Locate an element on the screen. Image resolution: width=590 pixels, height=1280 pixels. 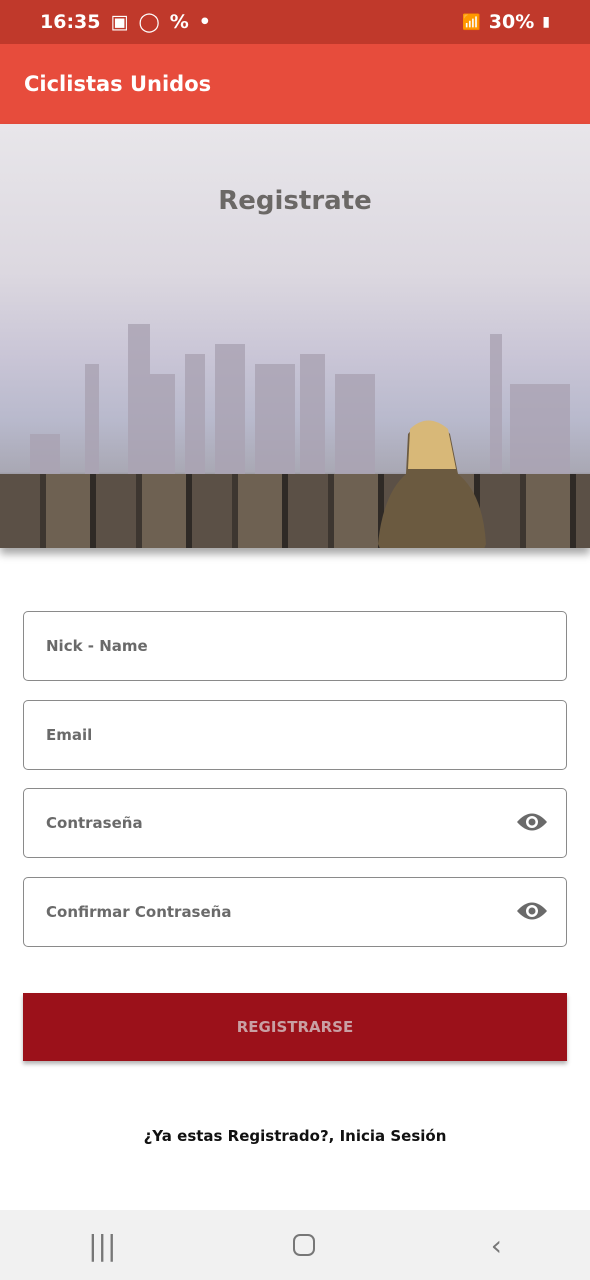
recent-apps-icon: ||| is located at coordinates (102, 1245).